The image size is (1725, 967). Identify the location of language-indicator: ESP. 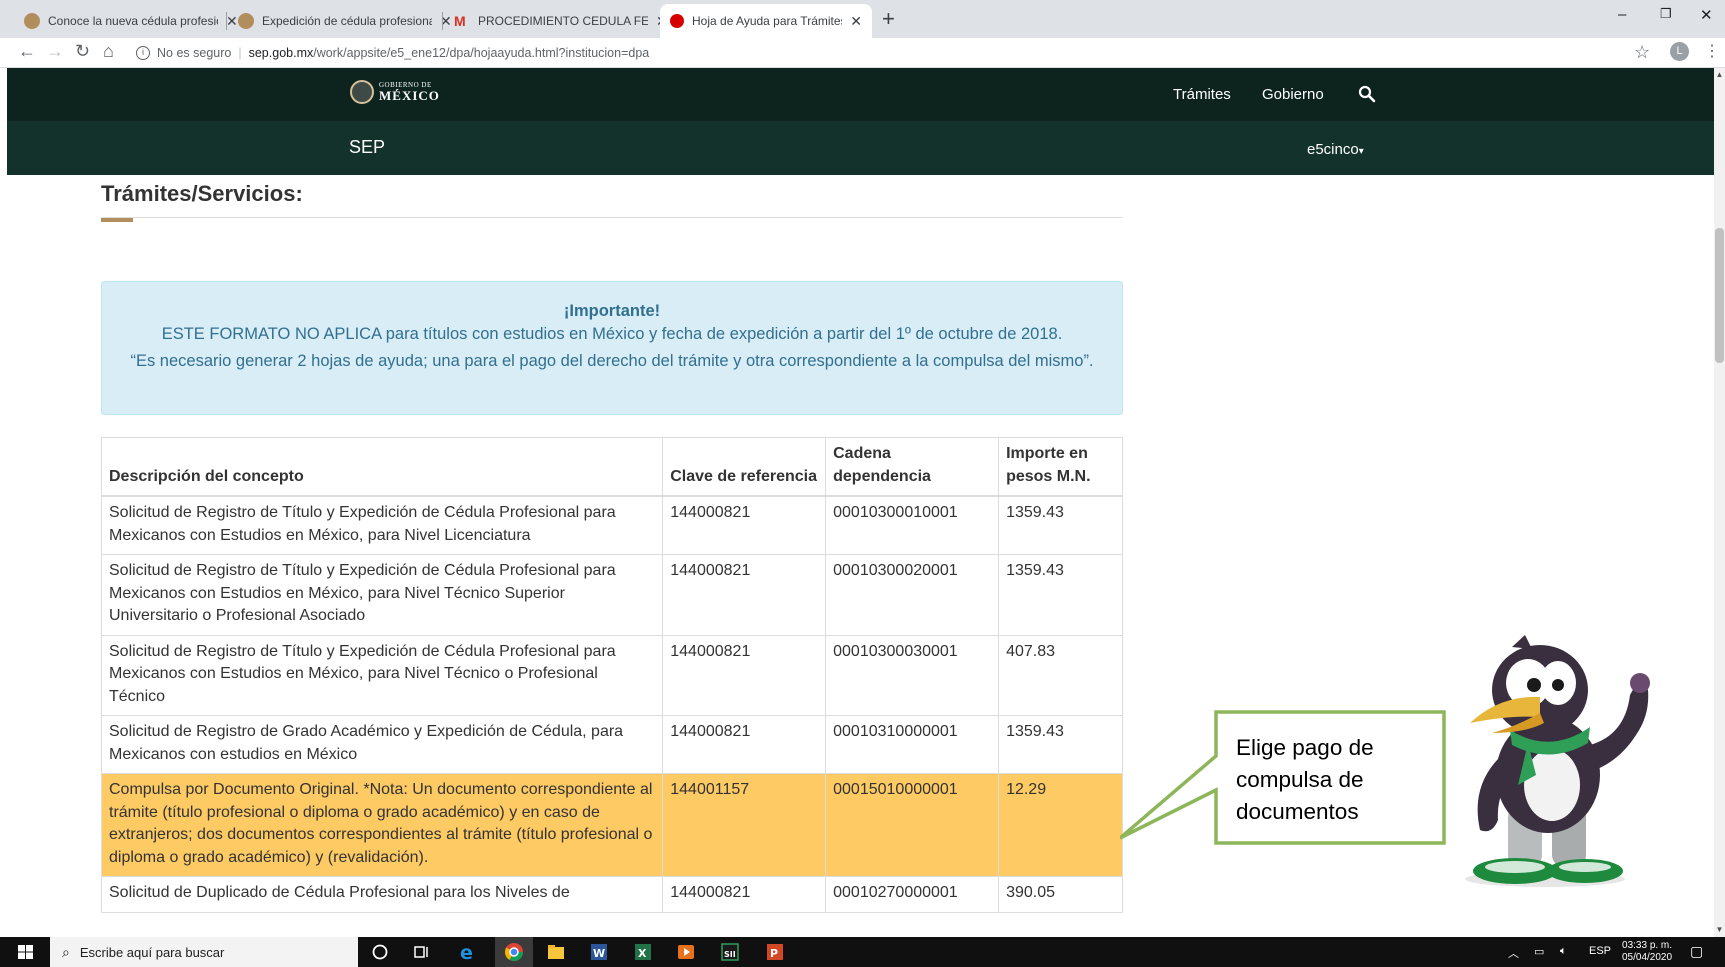
(1600, 951).